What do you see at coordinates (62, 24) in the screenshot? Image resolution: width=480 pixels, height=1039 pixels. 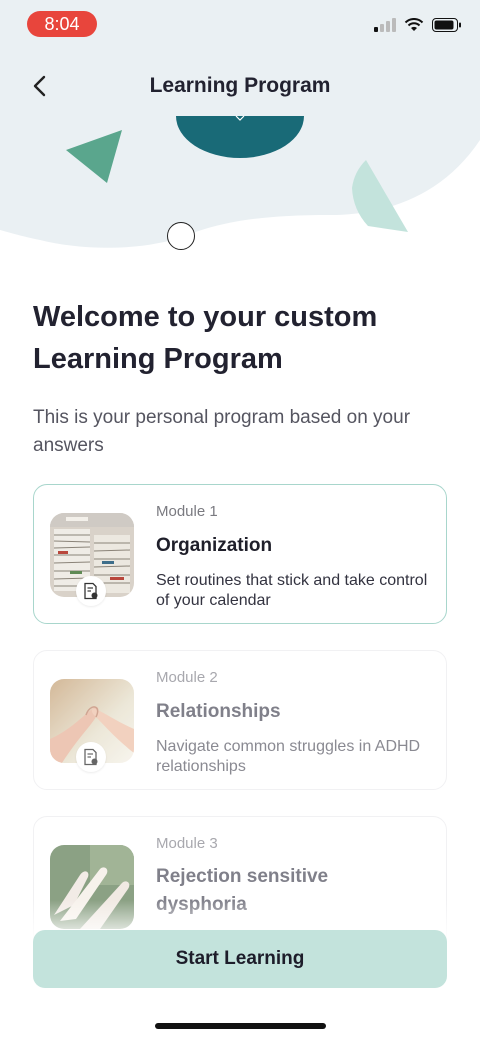 I see `status-time: 8:04` at bounding box center [62, 24].